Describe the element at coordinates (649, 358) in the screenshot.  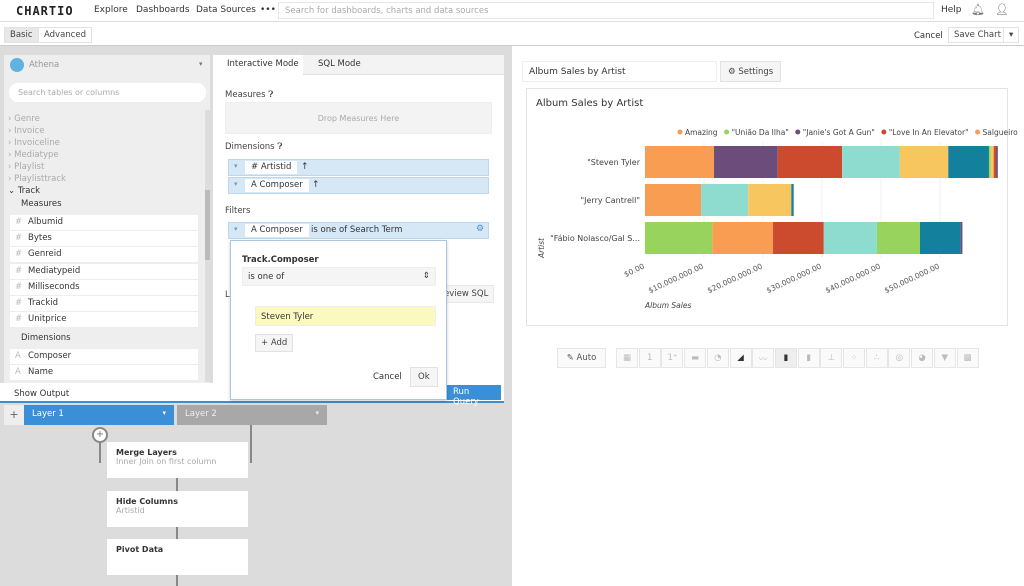
I see `chart-type-single-value-icon: 1` at that location.